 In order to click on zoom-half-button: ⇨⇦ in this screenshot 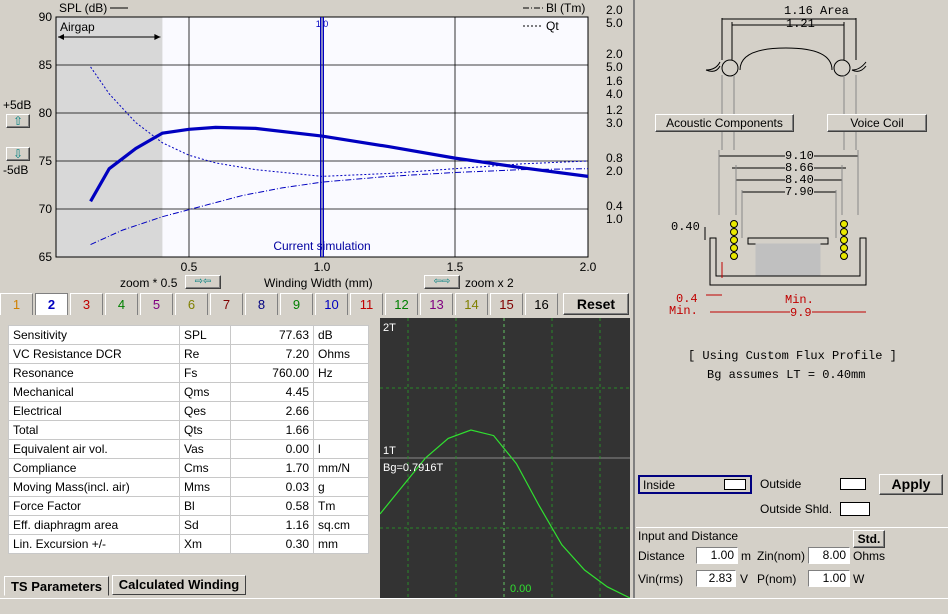, I will do `click(203, 282)`.